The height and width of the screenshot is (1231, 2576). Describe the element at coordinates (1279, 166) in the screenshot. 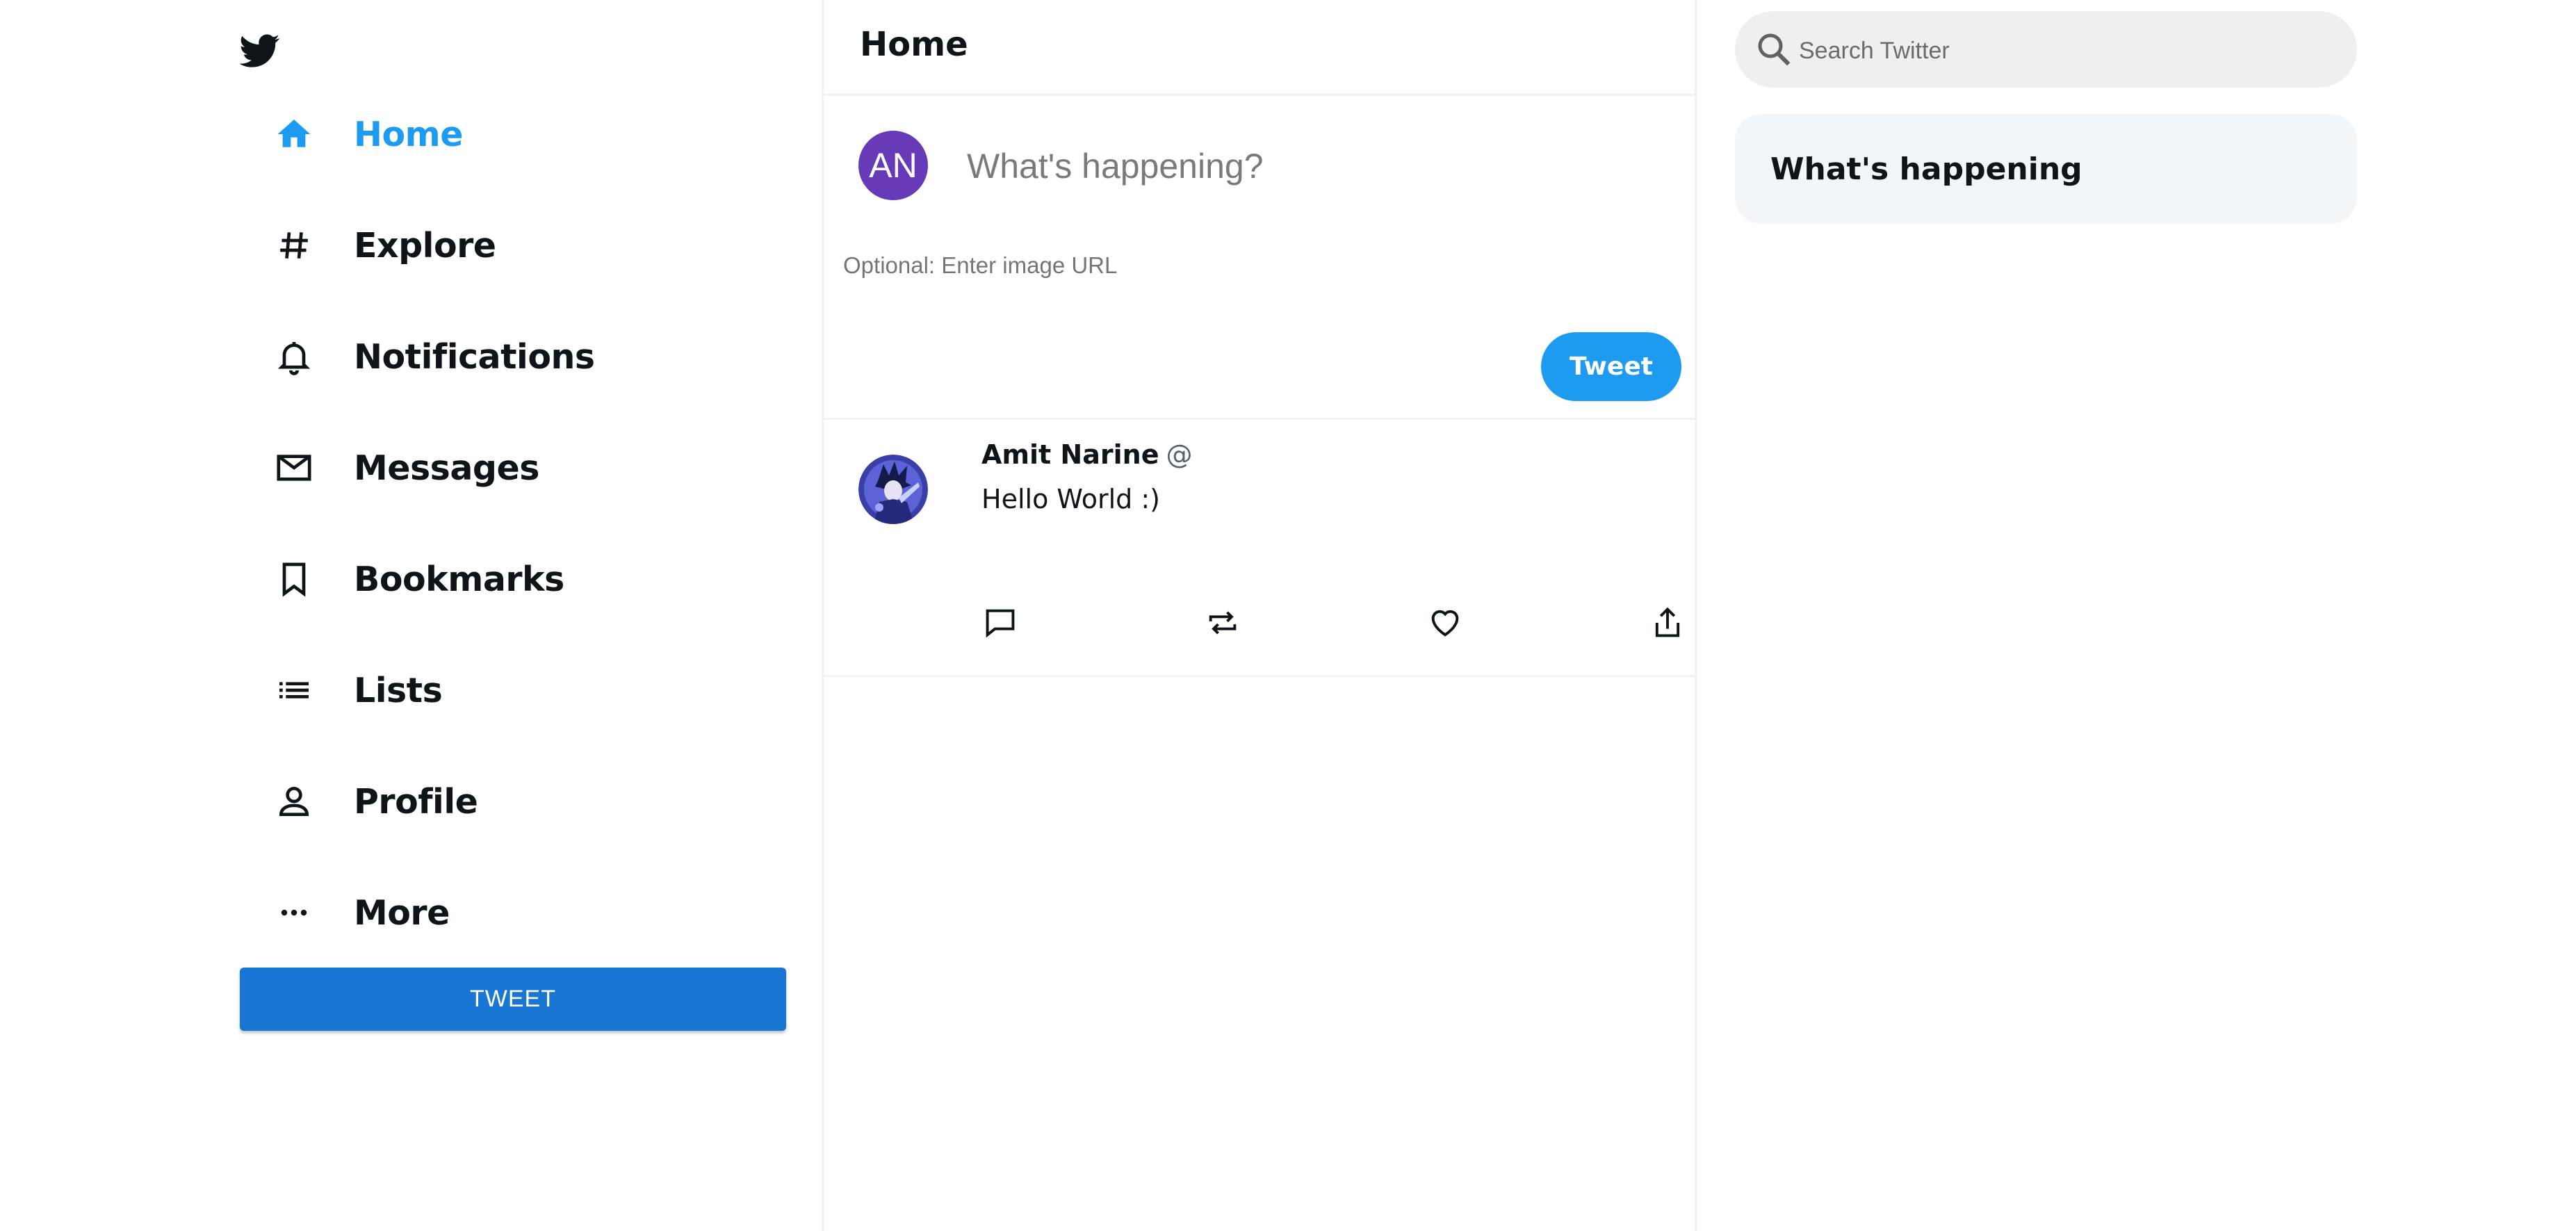

I see `tweet-input` at that location.